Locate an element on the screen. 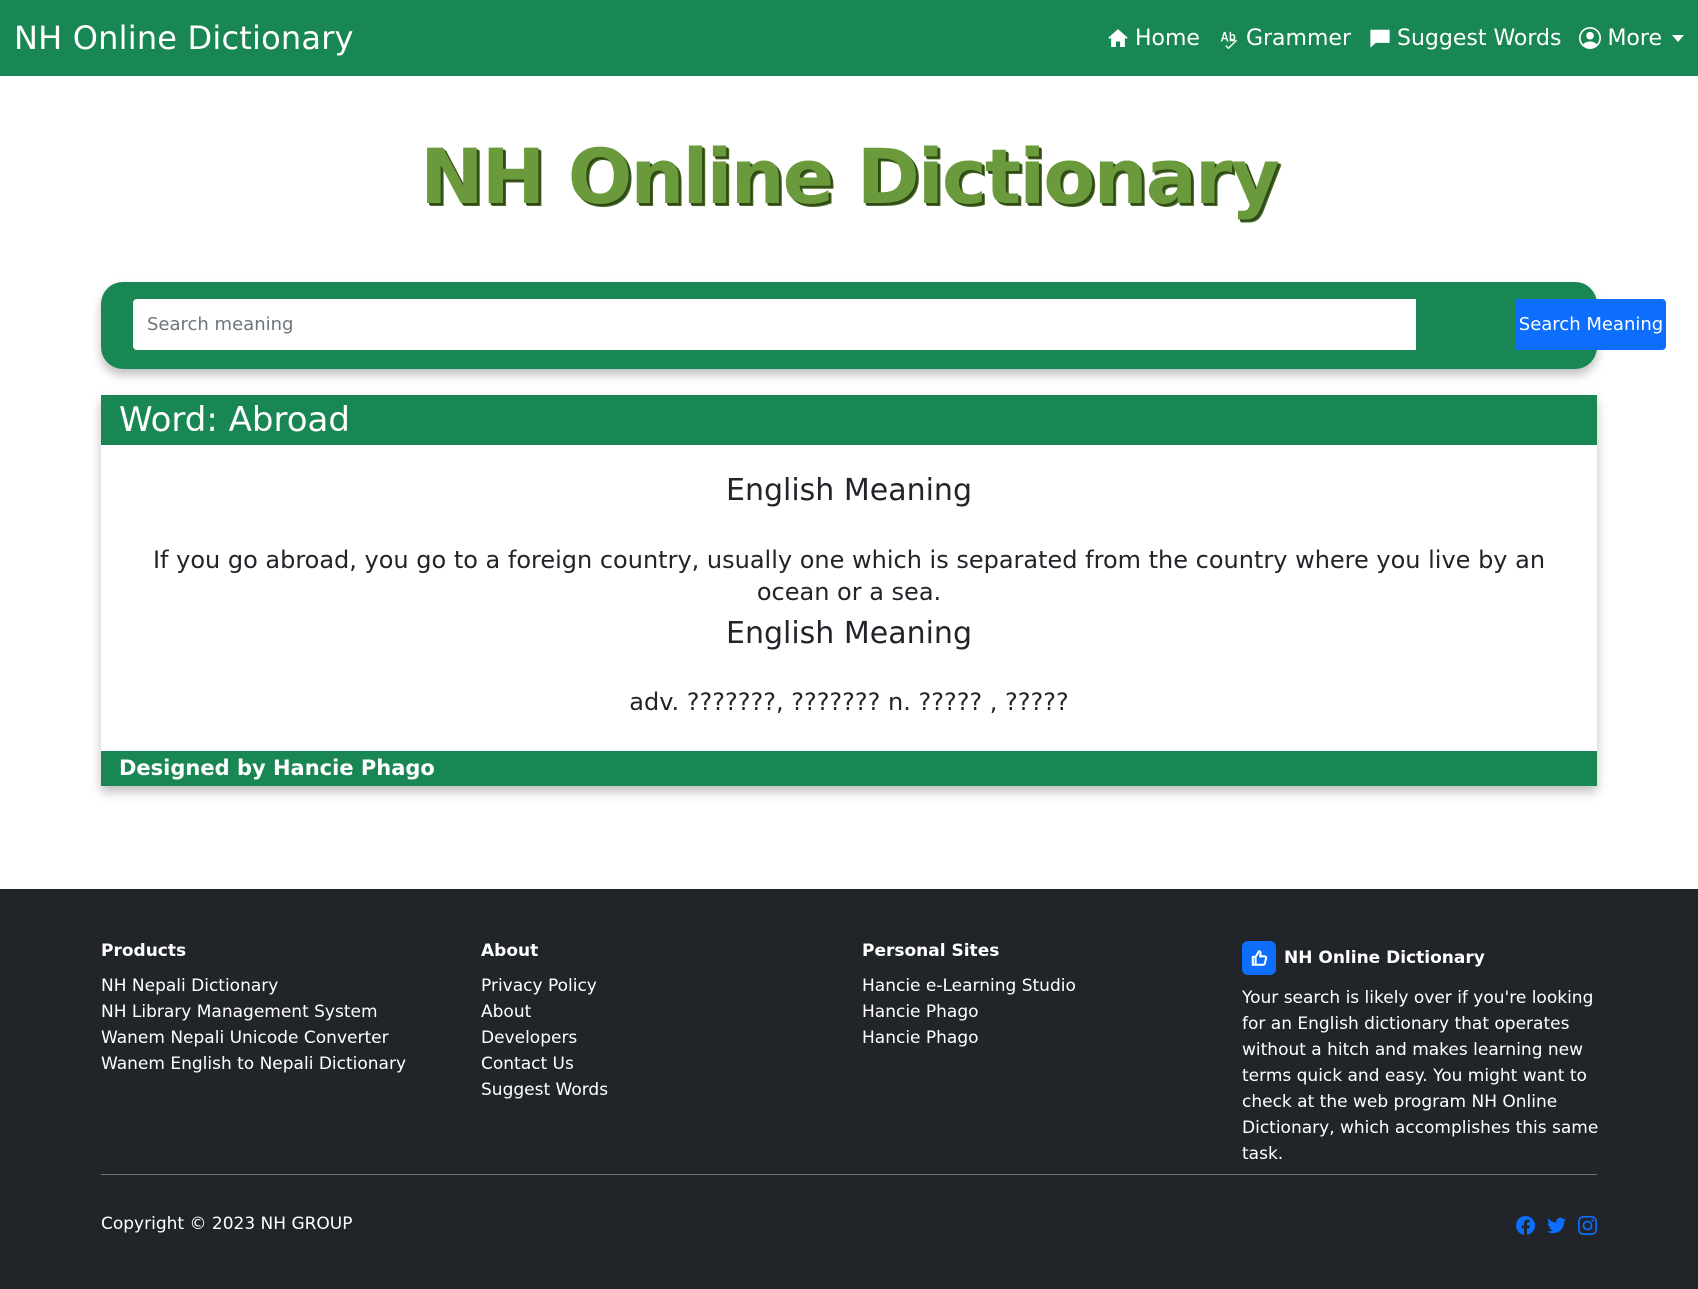 This screenshot has height=1289, width=1698. twitter-icon is located at coordinates (1556, 1225).